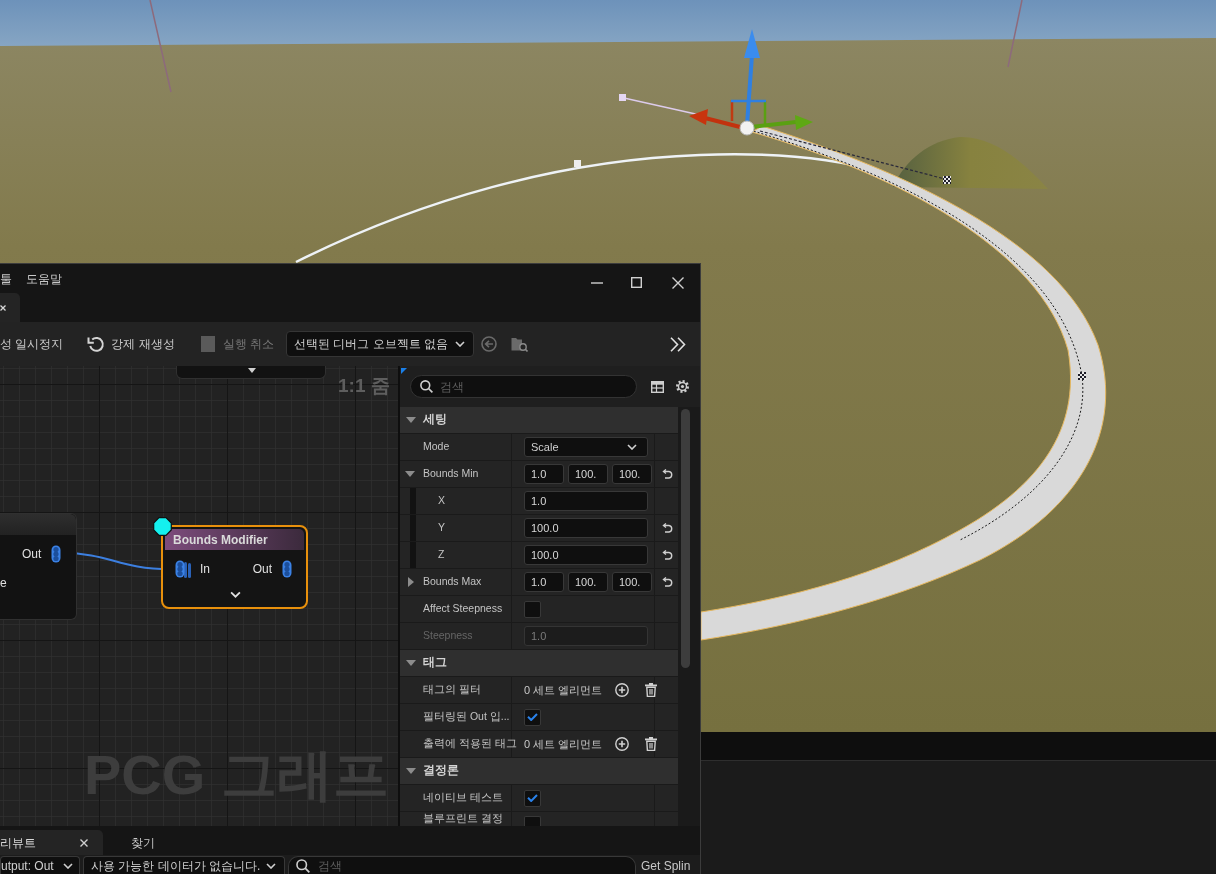 This screenshot has height=874, width=1216. What do you see at coordinates (441, 501) in the screenshot?
I see `property-label: X` at bounding box center [441, 501].